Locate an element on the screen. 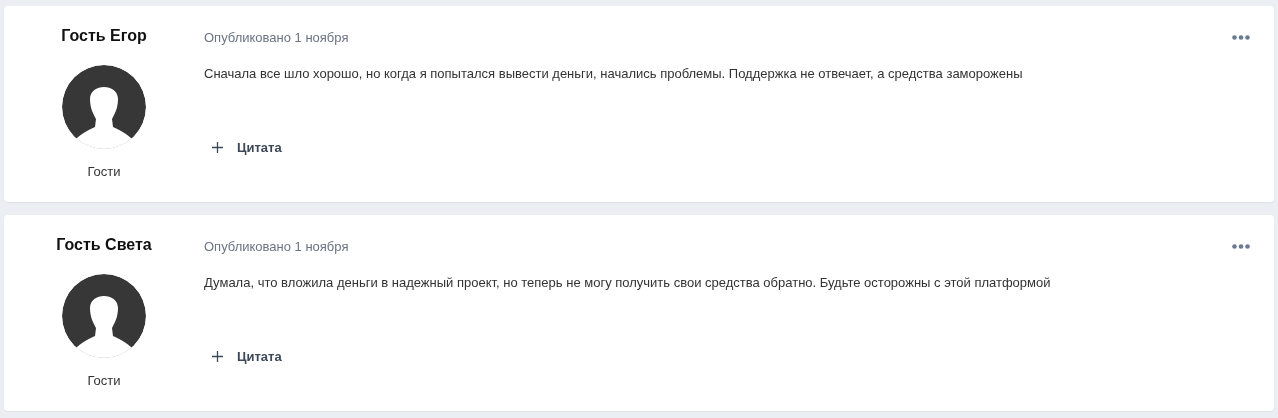 This screenshot has height=418, width=1278. author-name: Гость Света is located at coordinates (104, 246).